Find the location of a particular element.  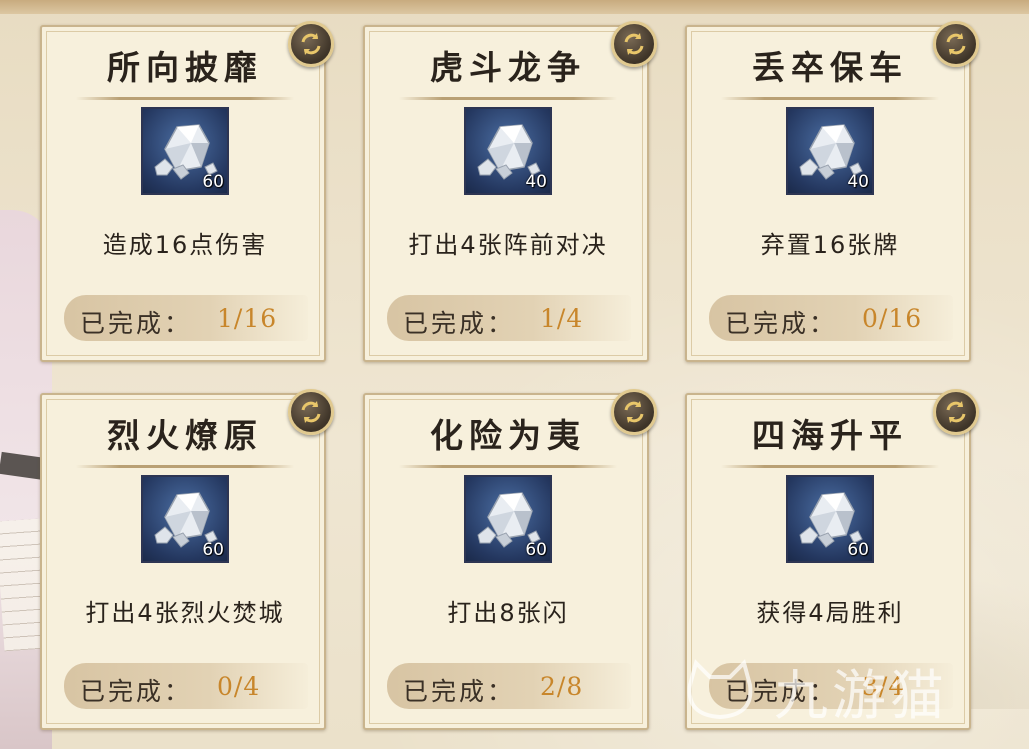

task-card: 所向披靡 60 造成16点伤害 已完成： 1/16 is located at coordinates (187, 191).